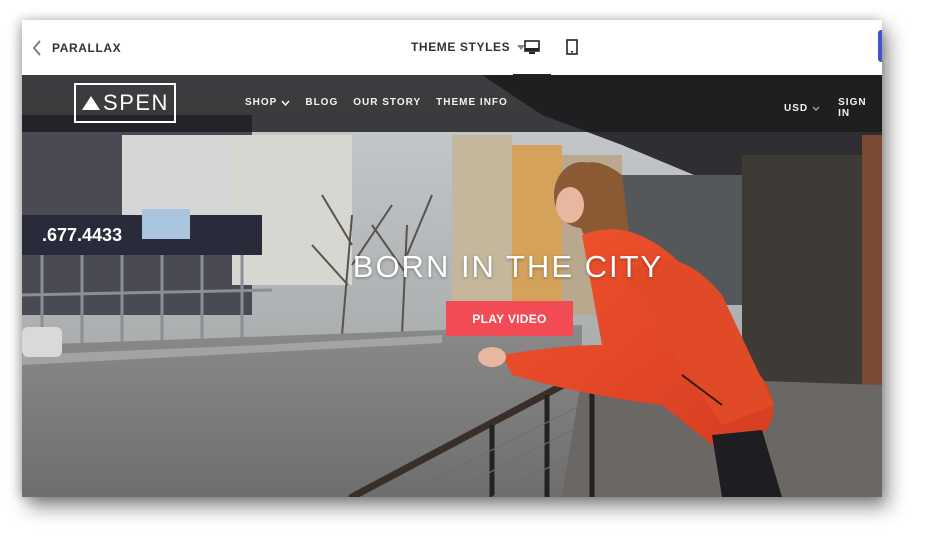 The height and width of the screenshot is (549, 936). I want to click on secondary-nav: USD SIGN IN, so click(833, 108).